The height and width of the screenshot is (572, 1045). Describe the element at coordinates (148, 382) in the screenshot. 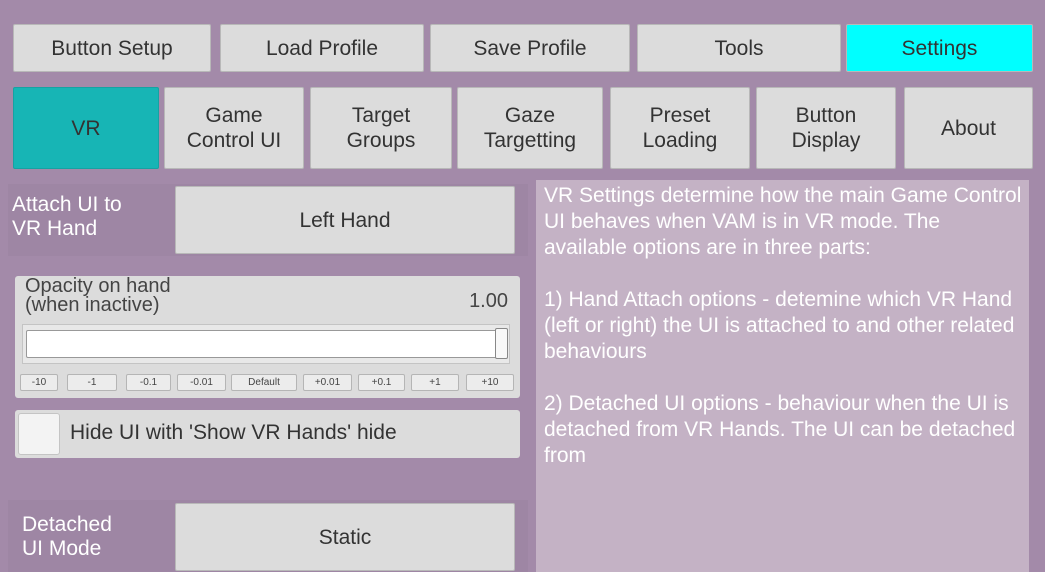

I see `step-minus-0-1: -0.1` at that location.